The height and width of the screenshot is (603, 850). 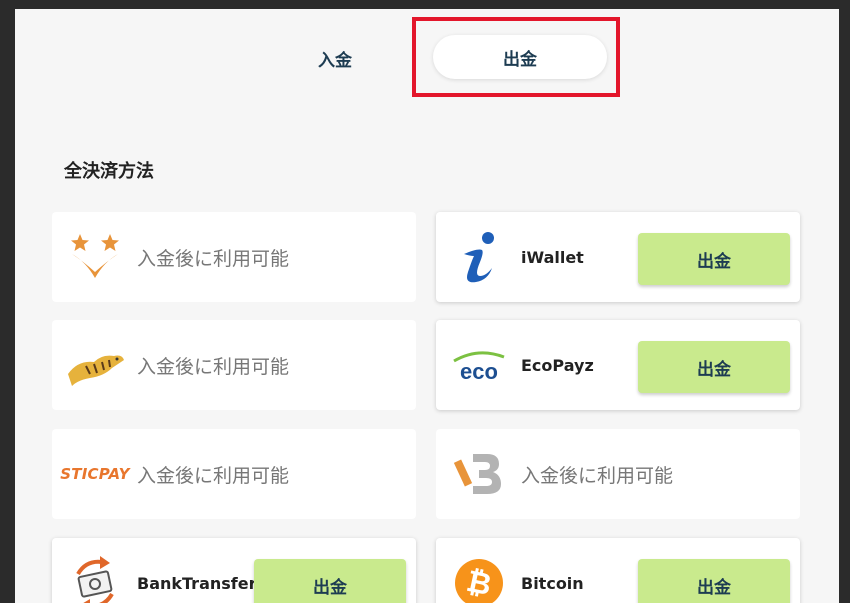 What do you see at coordinates (95, 257) in the screenshot?
I see `star-v-logo-icon` at bounding box center [95, 257].